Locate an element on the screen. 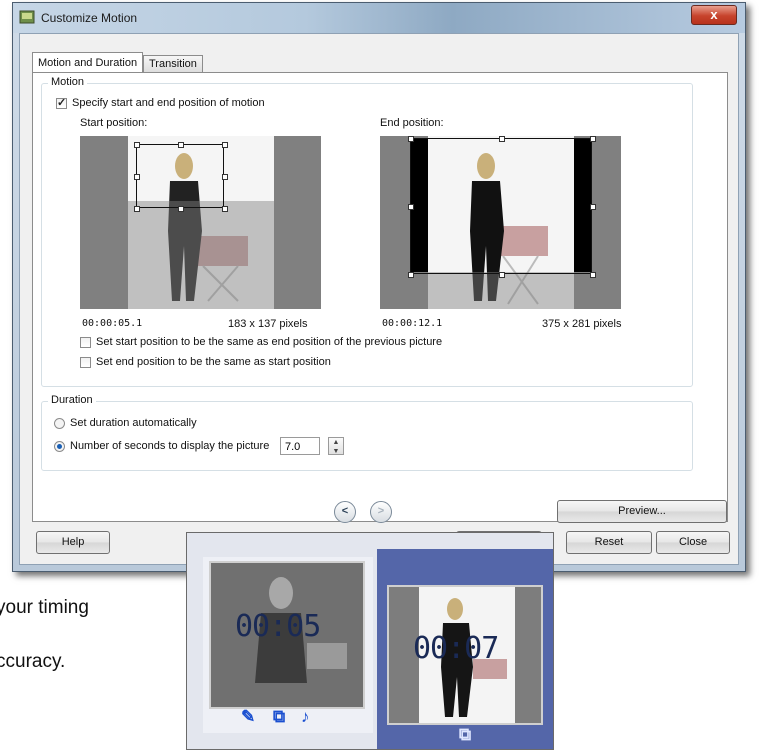  storyboard-overlay: 00:05 ✎ ⧉ ♪ 00:07 ⧉ is located at coordinates (370, 641).